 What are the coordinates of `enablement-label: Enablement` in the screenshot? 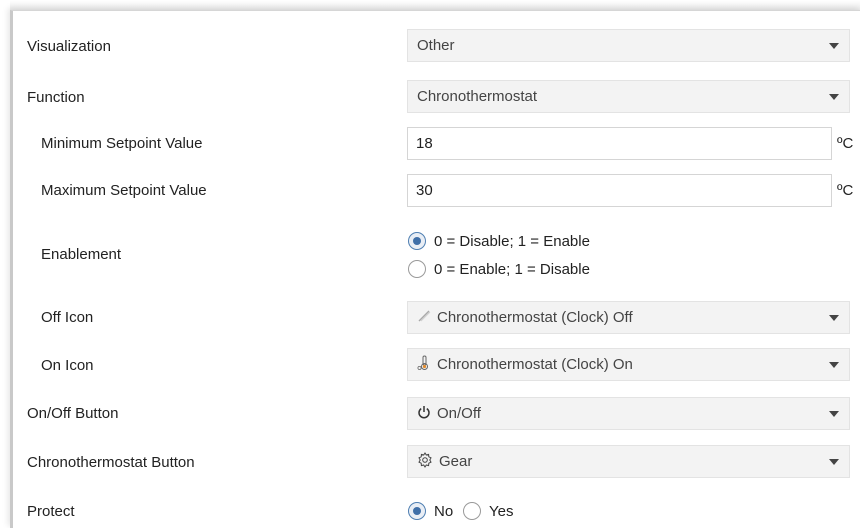 It's located at (81, 254).